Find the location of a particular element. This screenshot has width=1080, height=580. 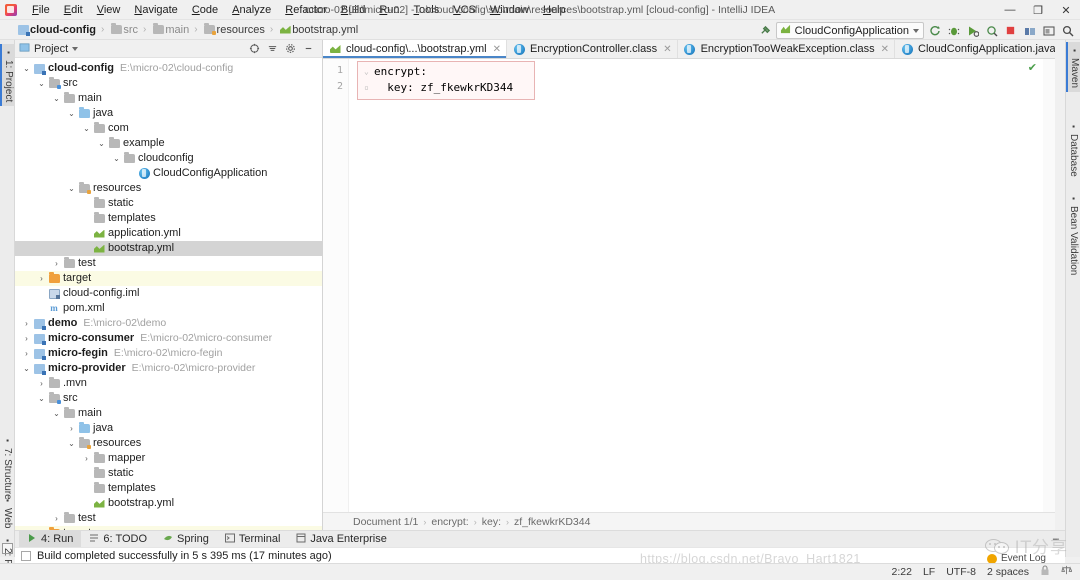

inspection-status-icon: ✔ is located at coordinates (1032, 67).